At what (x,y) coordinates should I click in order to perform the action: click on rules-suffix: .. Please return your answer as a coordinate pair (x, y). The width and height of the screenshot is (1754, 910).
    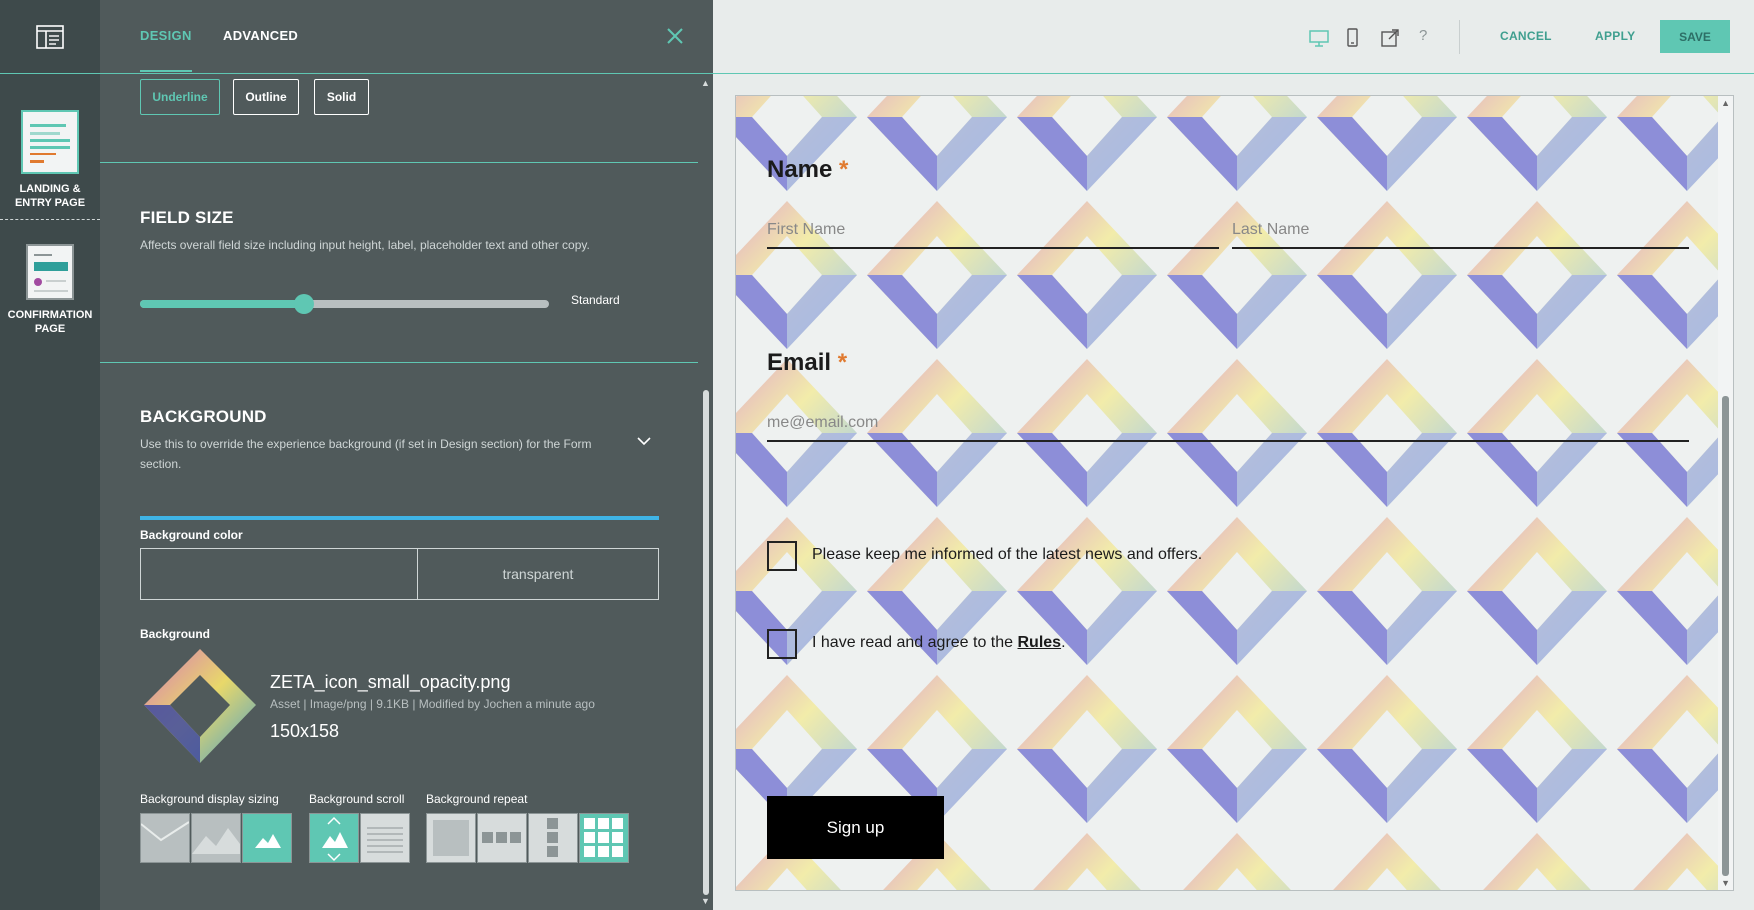
    Looking at the image, I should click on (1063, 642).